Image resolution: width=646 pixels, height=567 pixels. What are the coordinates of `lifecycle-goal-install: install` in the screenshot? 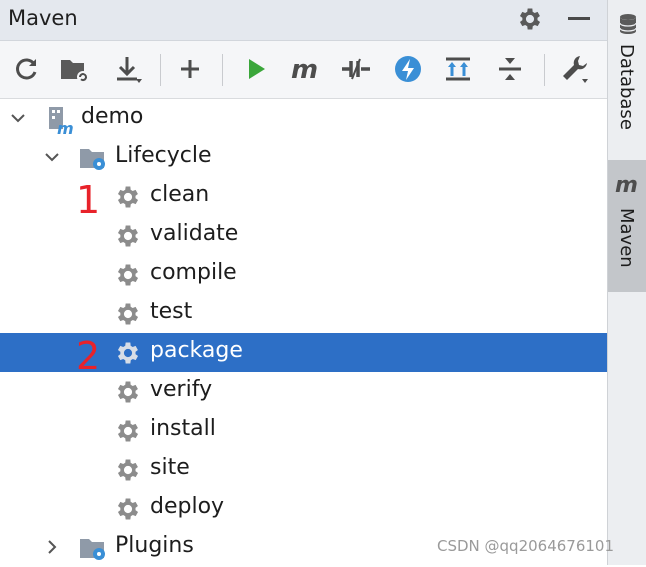 It's located at (303, 430).